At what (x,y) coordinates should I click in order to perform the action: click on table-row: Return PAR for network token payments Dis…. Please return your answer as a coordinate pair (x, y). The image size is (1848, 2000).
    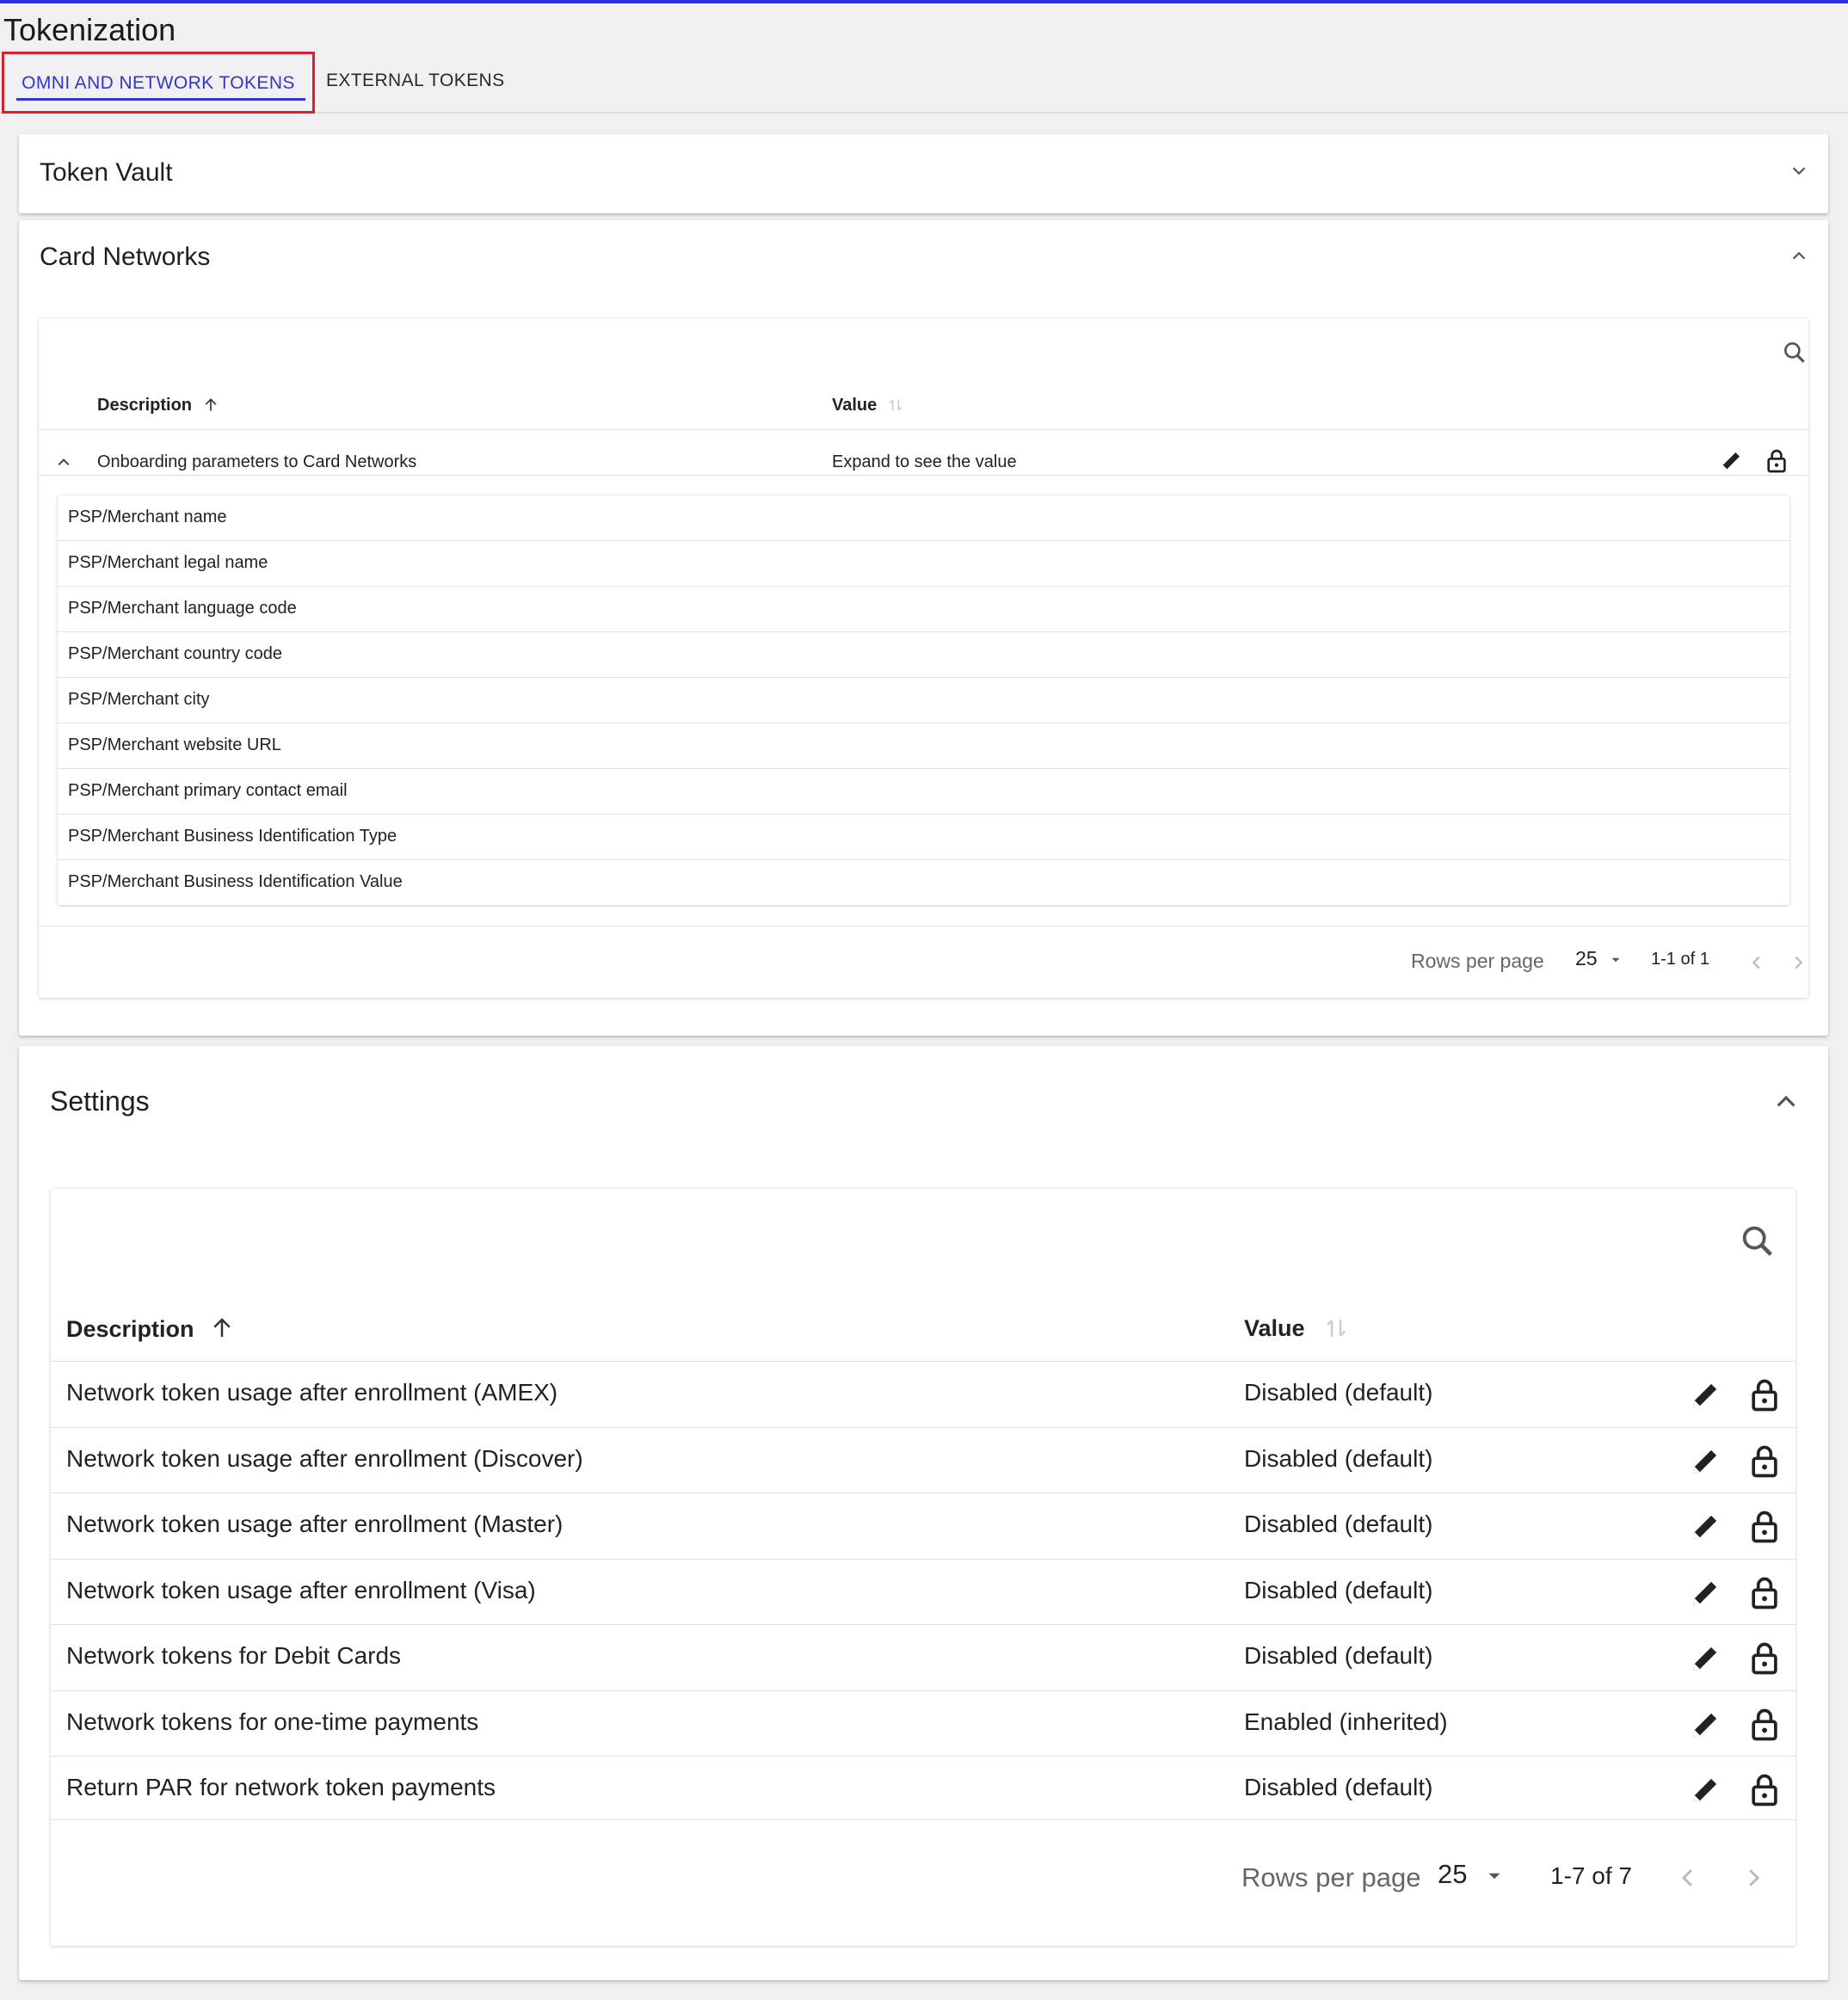
    Looking at the image, I should click on (924, 1789).